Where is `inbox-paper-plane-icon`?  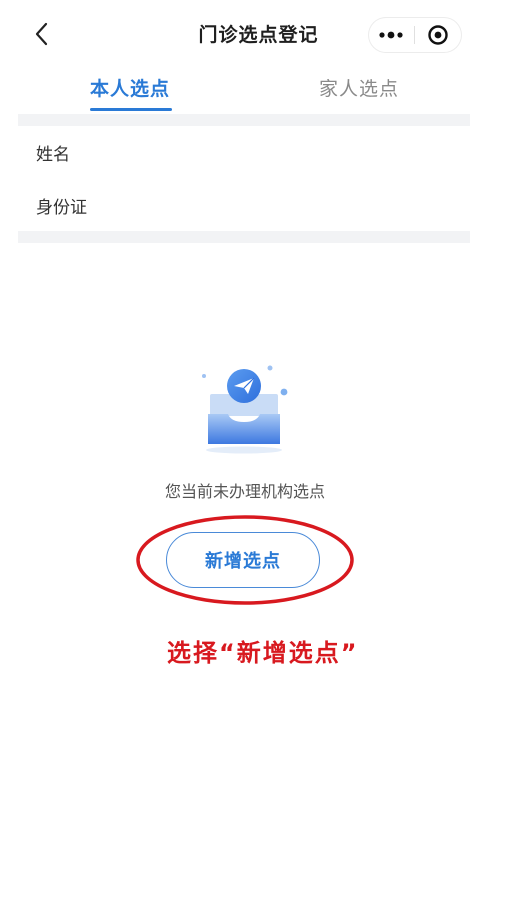 inbox-paper-plane-icon is located at coordinates (245, 409).